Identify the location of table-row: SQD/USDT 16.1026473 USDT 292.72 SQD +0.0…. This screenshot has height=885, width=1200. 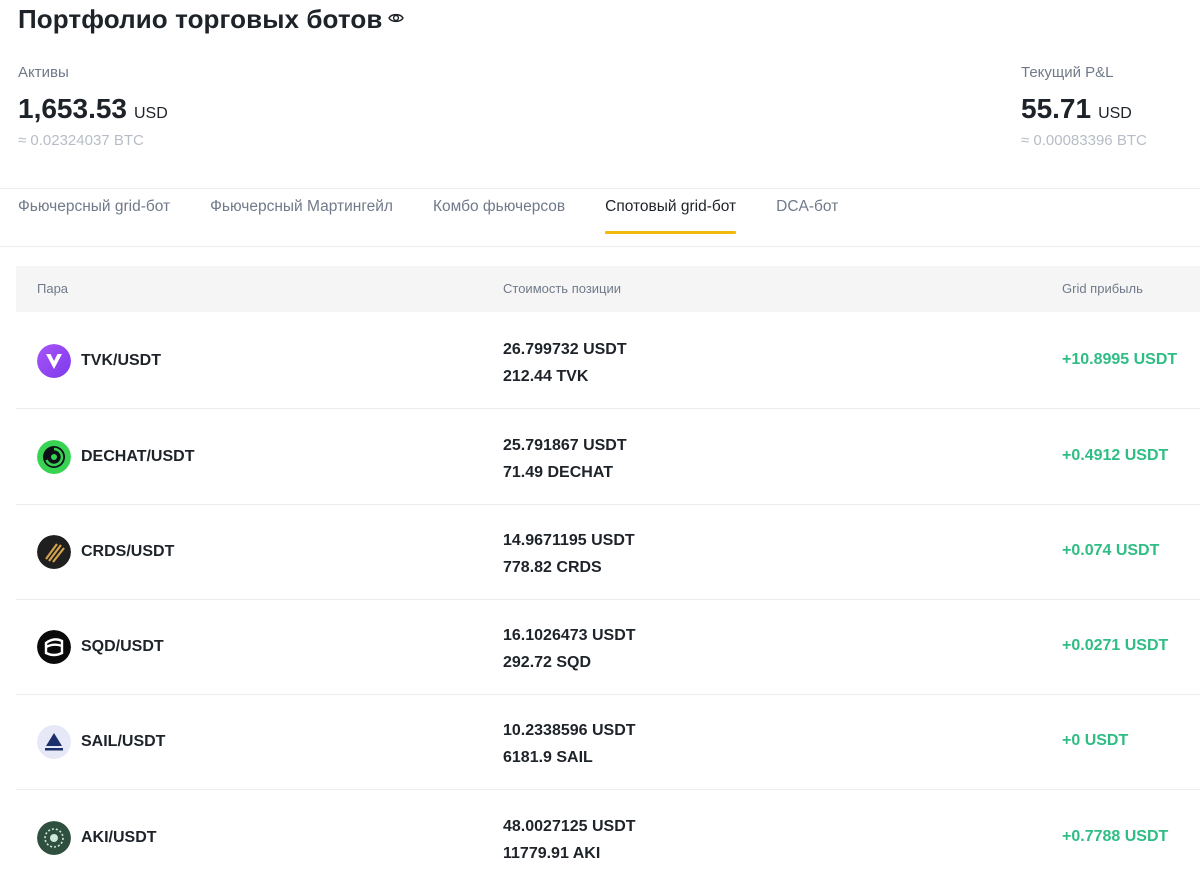
(608, 647).